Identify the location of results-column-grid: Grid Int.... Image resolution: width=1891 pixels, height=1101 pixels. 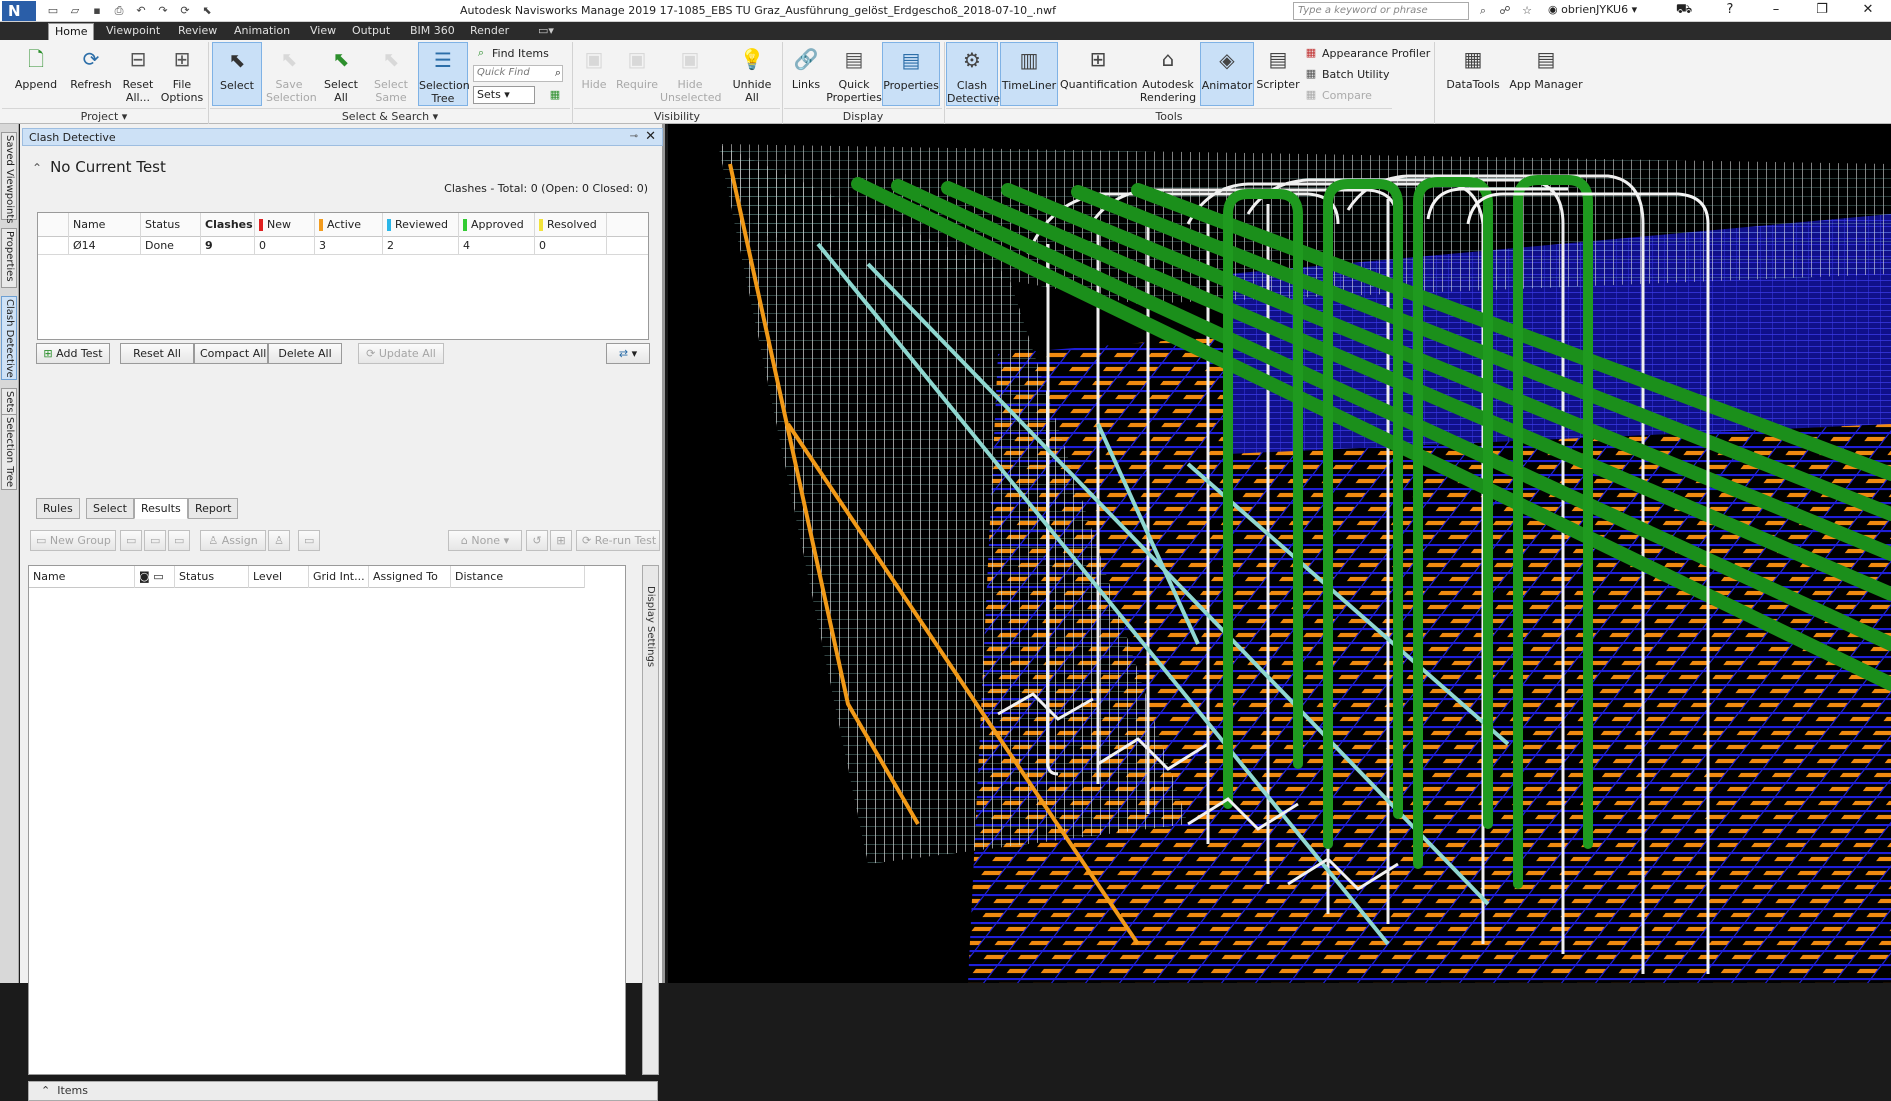
(339, 577).